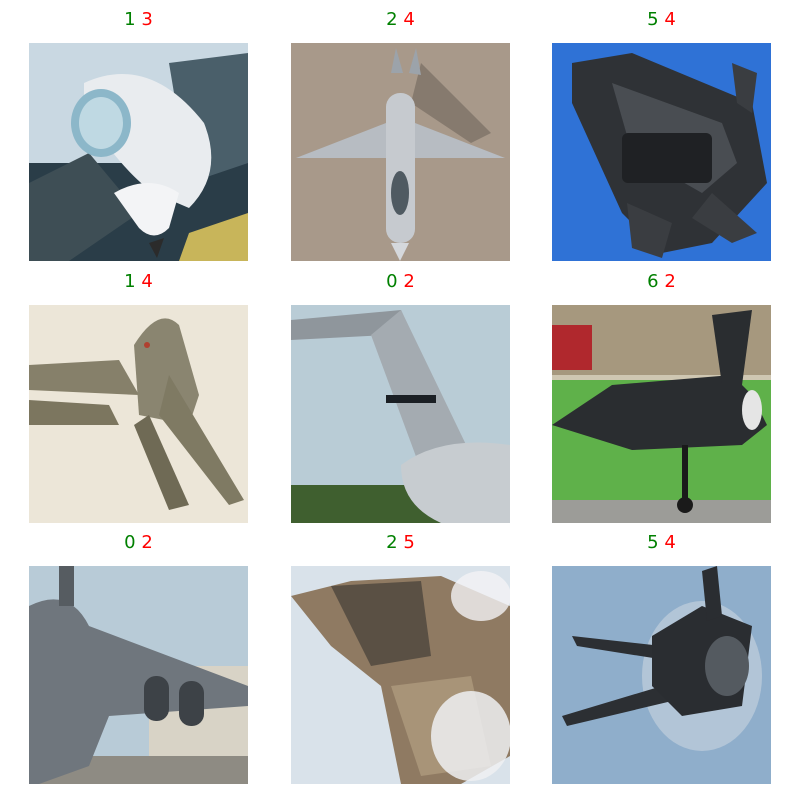 Image resolution: width=800 pixels, height=800 pixels. I want to click on tile-caption: 2 5, so click(400, 543).